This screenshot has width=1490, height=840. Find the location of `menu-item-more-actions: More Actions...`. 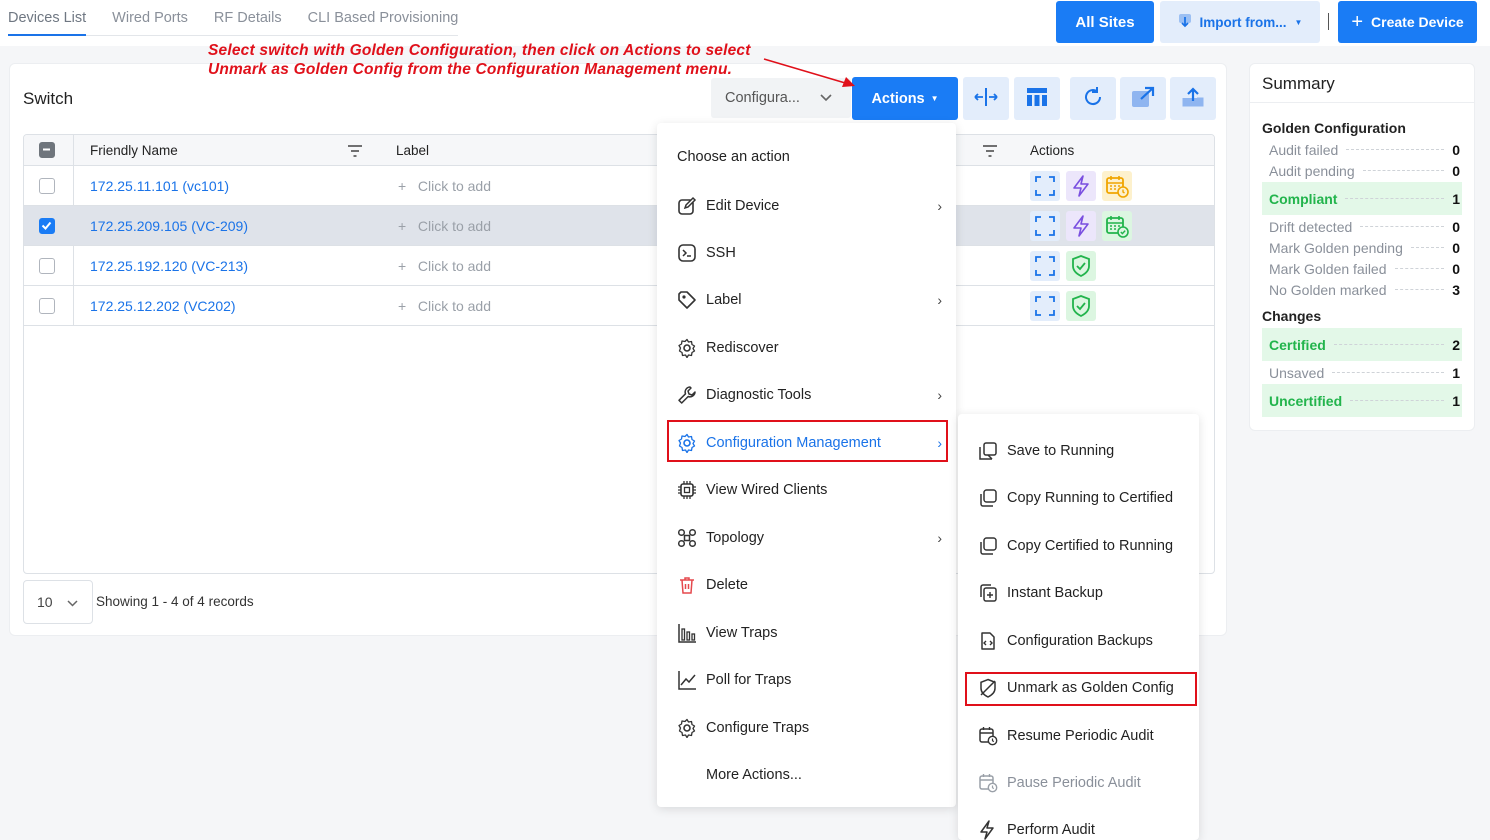

menu-item-more-actions: More Actions... is located at coordinates (806, 775).